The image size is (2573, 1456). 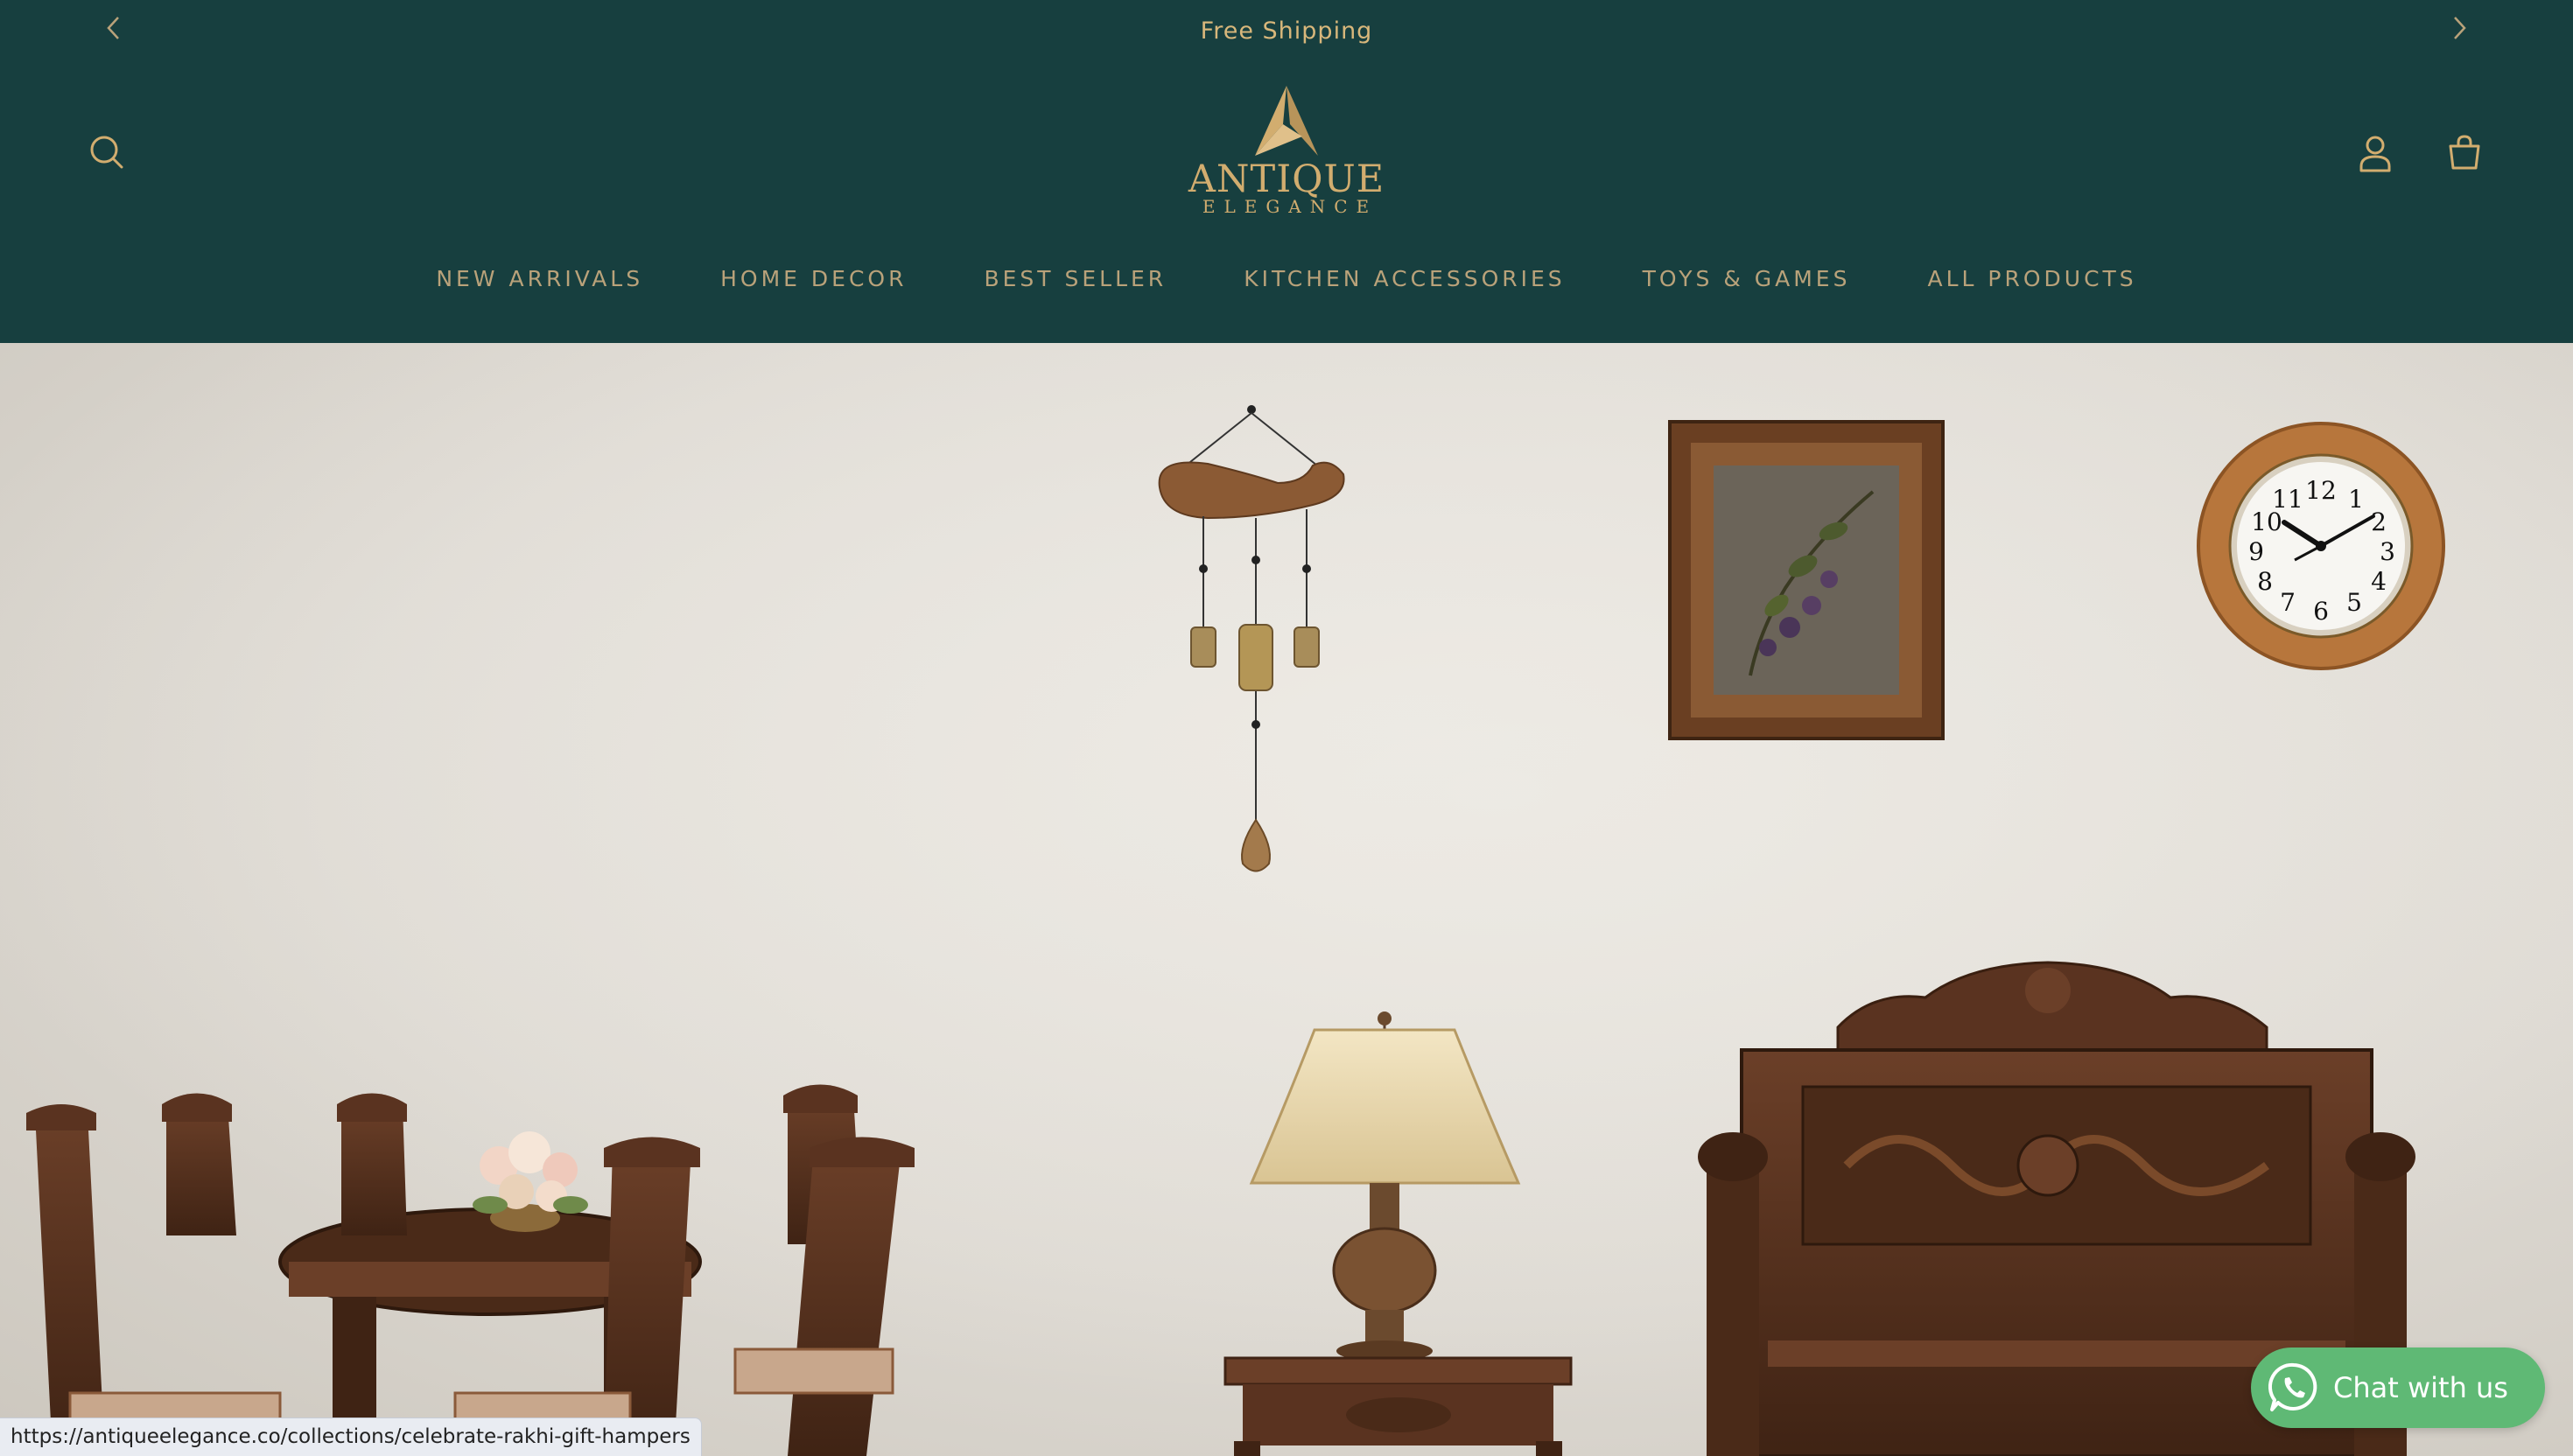 What do you see at coordinates (1290, 206) in the screenshot?
I see `logo-subtitle: ELEGANCE` at bounding box center [1290, 206].